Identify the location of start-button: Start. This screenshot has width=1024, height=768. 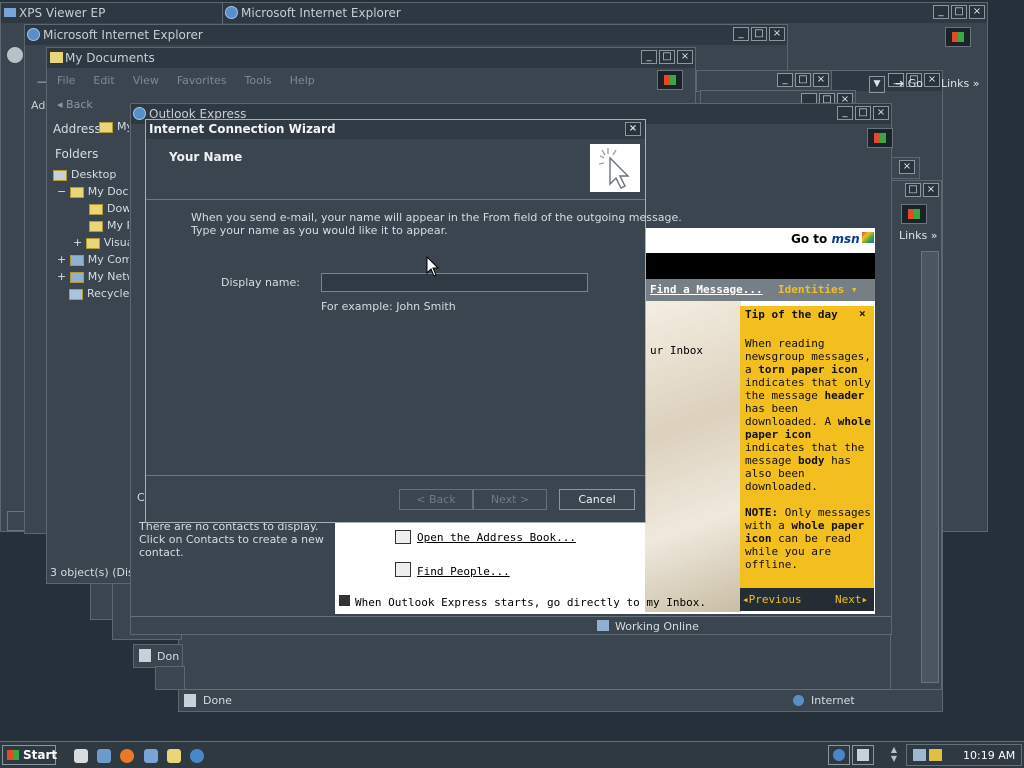
(30, 755).